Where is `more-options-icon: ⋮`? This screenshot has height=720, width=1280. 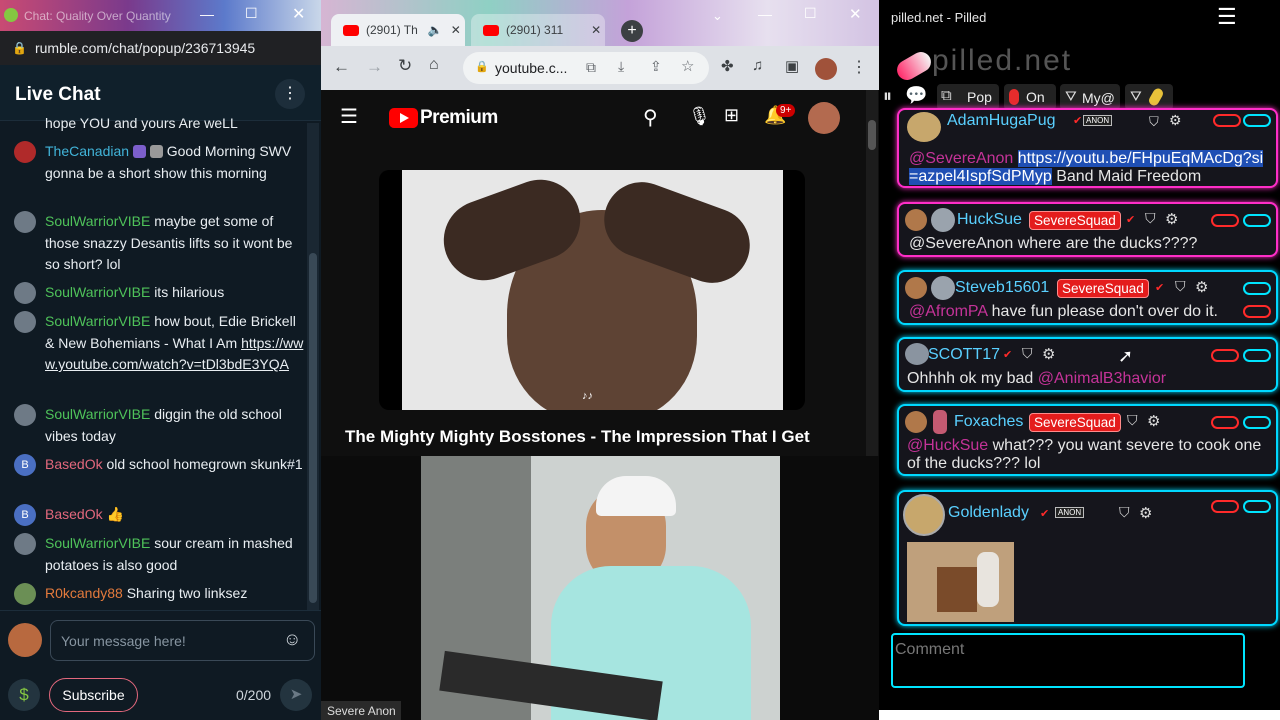
more-options-icon: ⋮ is located at coordinates (290, 94).